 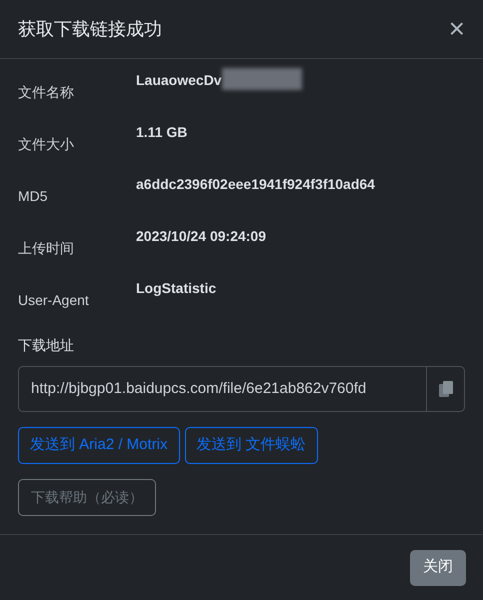 What do you see at coordinates (46, 144) in the screenshot?
I see `field-label: 文件大小` at bounding box center [46, 144].